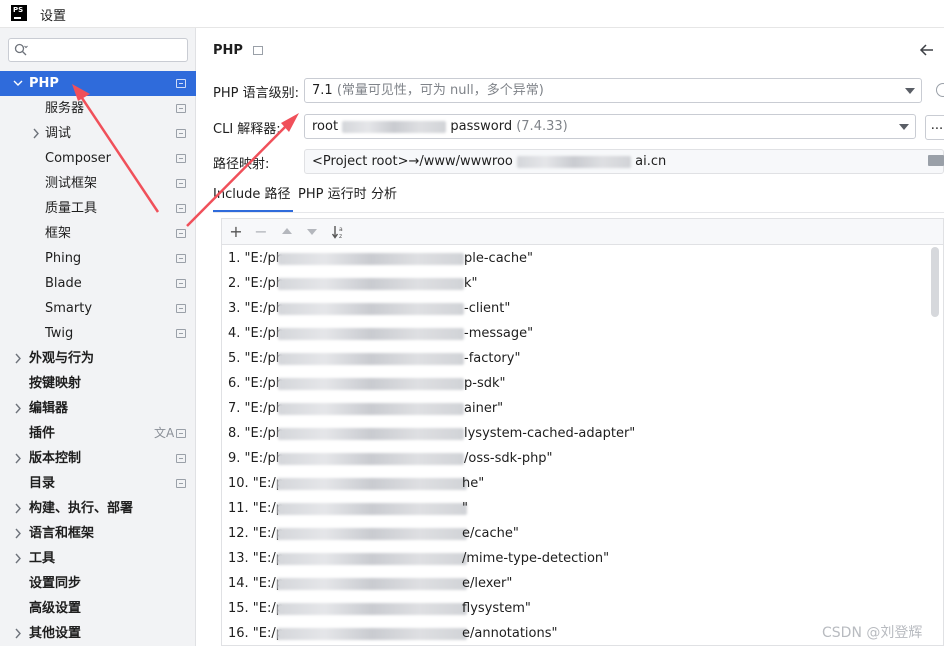  I want to click on sidebar-item: 设置同步, so click(98, 583).